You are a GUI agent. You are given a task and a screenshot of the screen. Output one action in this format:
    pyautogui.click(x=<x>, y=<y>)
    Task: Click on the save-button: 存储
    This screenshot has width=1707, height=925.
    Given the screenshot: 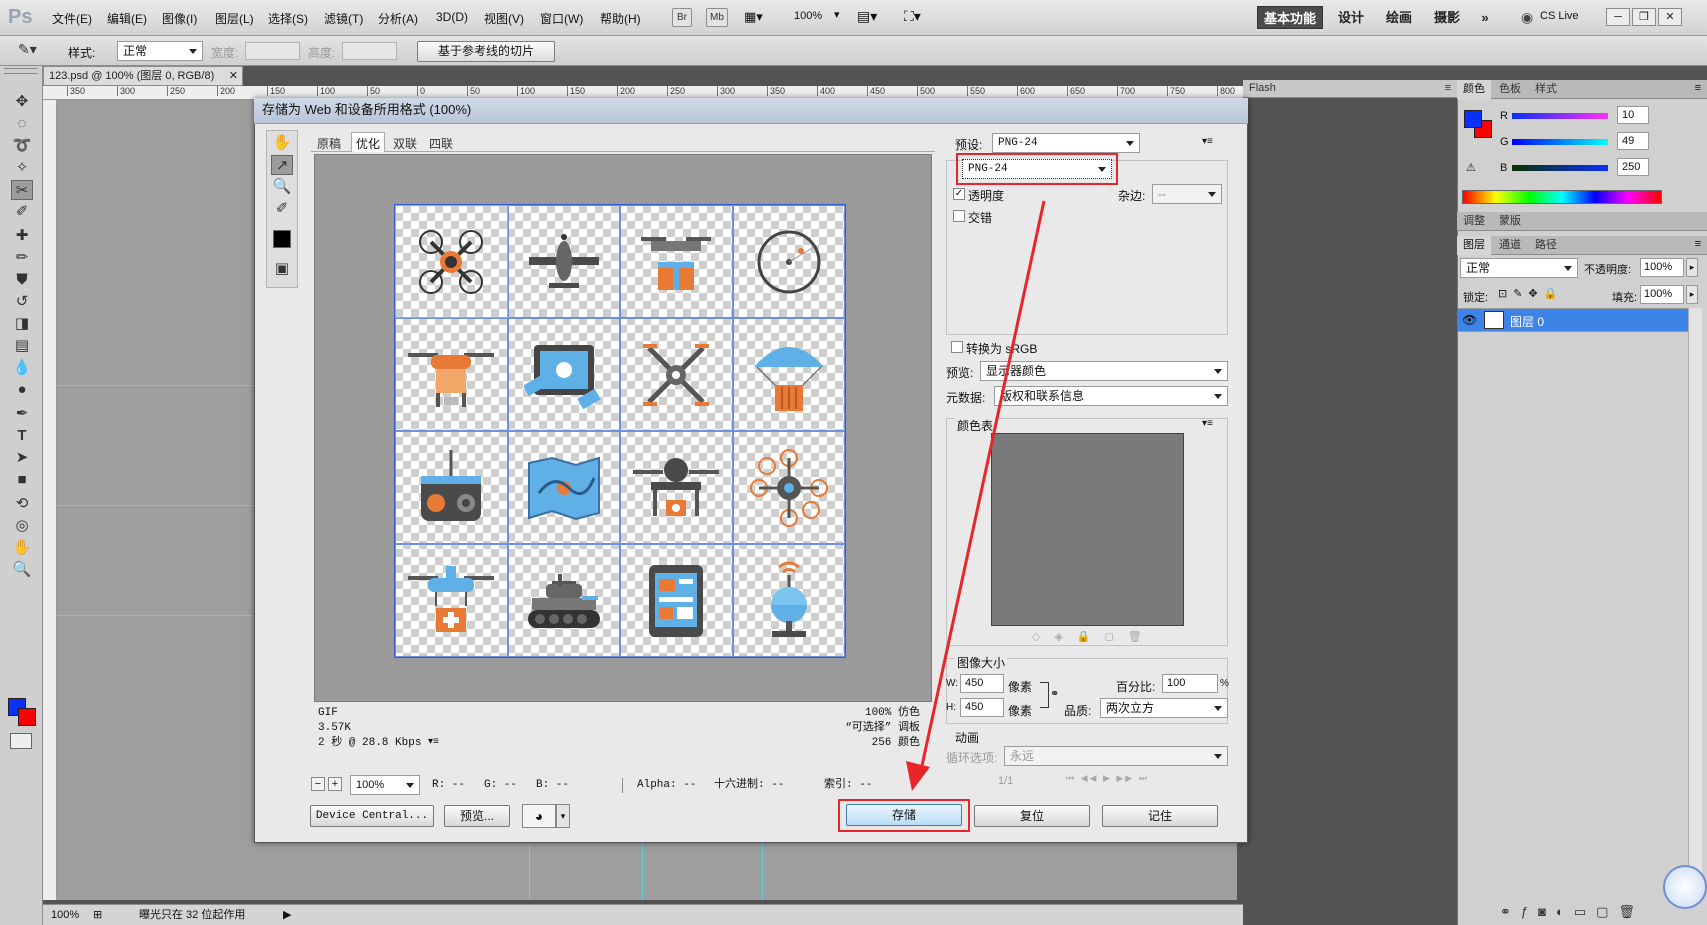 What is the action you would take?
    pyautogui.click(x=904, y=815)
    